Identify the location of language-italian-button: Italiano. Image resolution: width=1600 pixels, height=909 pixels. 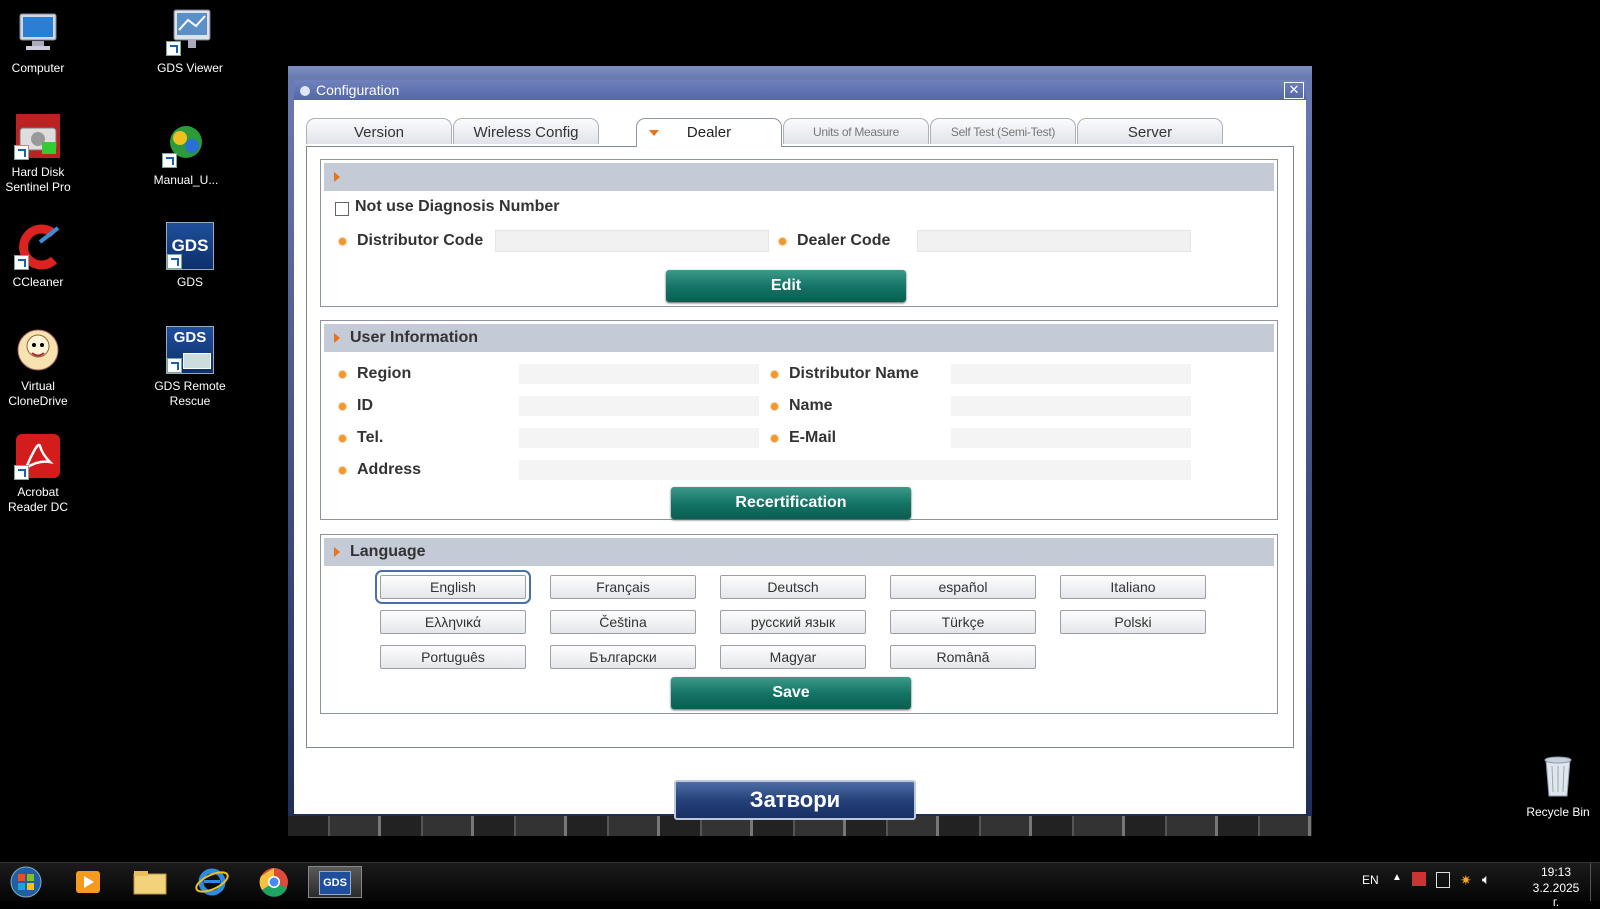
(1133, 587).